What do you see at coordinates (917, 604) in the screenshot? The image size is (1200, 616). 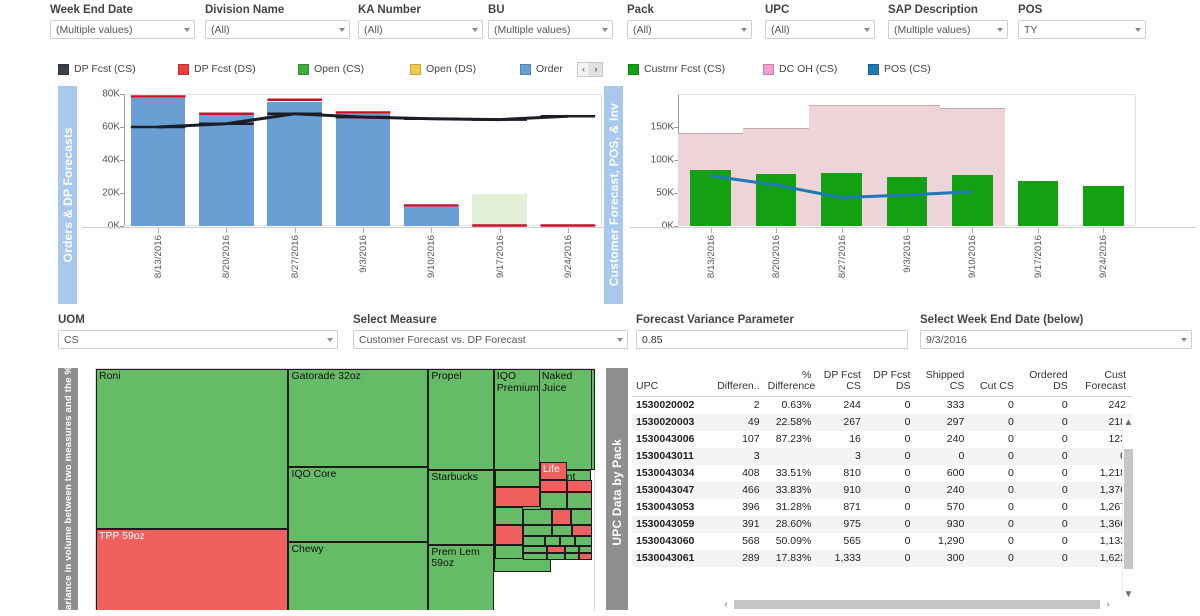 I see `horizontal-scroll-thumb` at bounding box center [917, 604].